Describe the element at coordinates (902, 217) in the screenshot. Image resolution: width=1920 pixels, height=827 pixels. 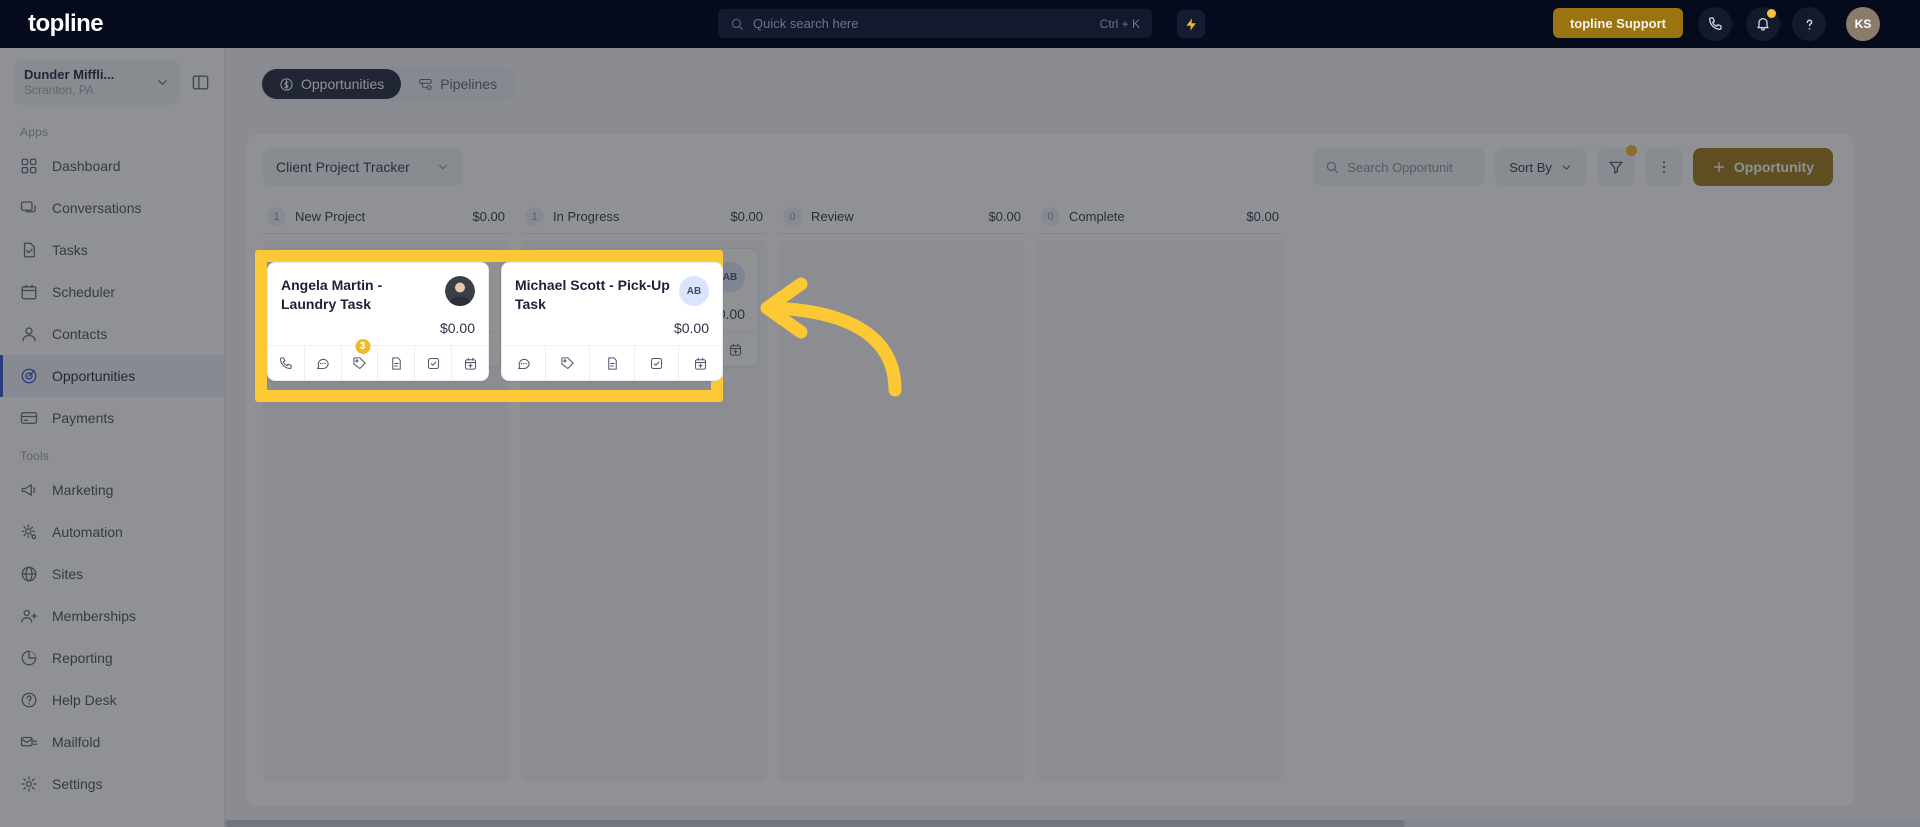
I see `column-header: 0 Review $0.00` at that location.